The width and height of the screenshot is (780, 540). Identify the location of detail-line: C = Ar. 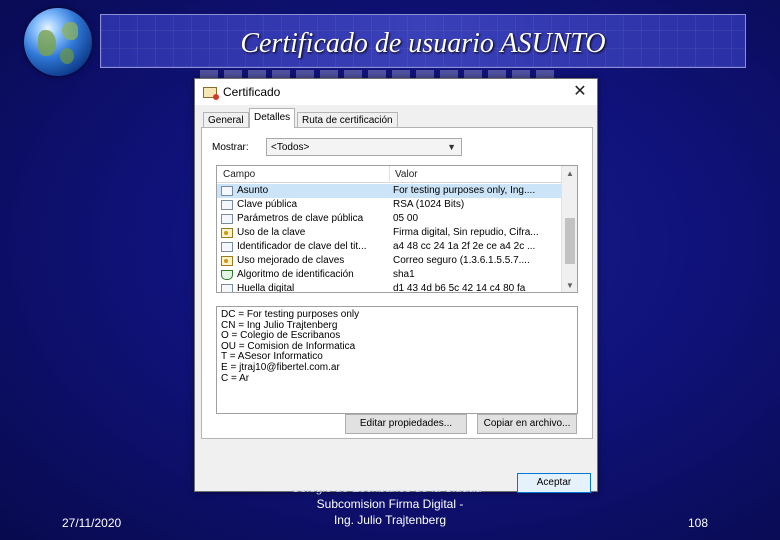
(235, 378).